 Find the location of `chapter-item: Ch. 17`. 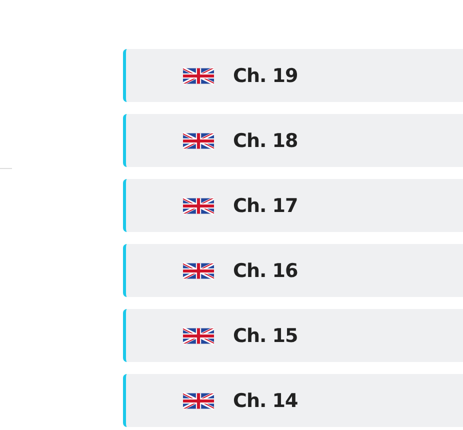

chapter-item: Ch. 17 is located at coordinates (293, 205).